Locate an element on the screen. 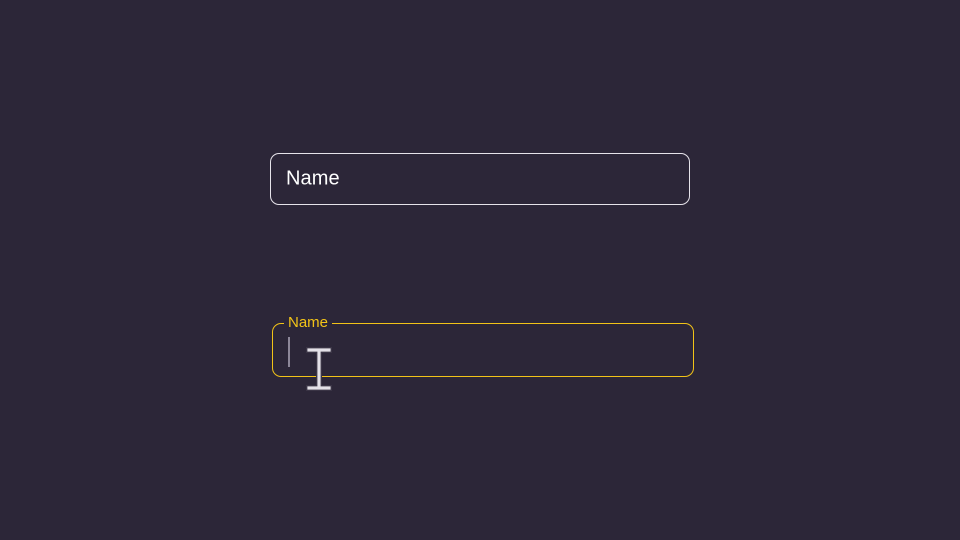  text-ibeam-cursor-icon is located at coordinates (319, 369).